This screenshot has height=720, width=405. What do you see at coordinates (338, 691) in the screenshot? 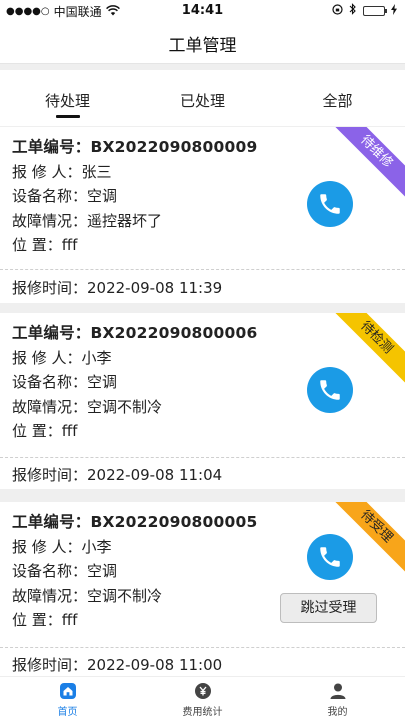
I see `person-icon` at bounding box center [338, 691].